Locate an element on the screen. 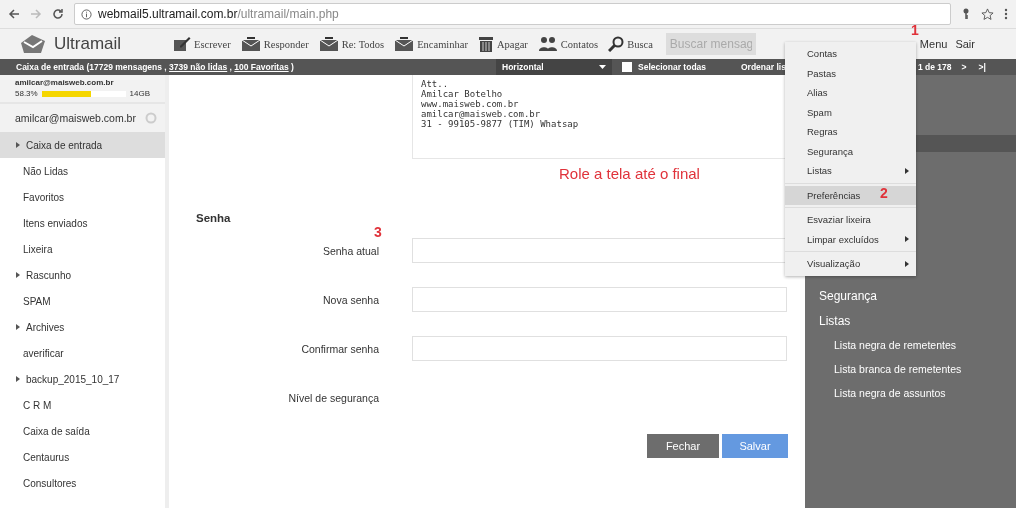  envelope-logo-icon is located at coordinates (33, 44).